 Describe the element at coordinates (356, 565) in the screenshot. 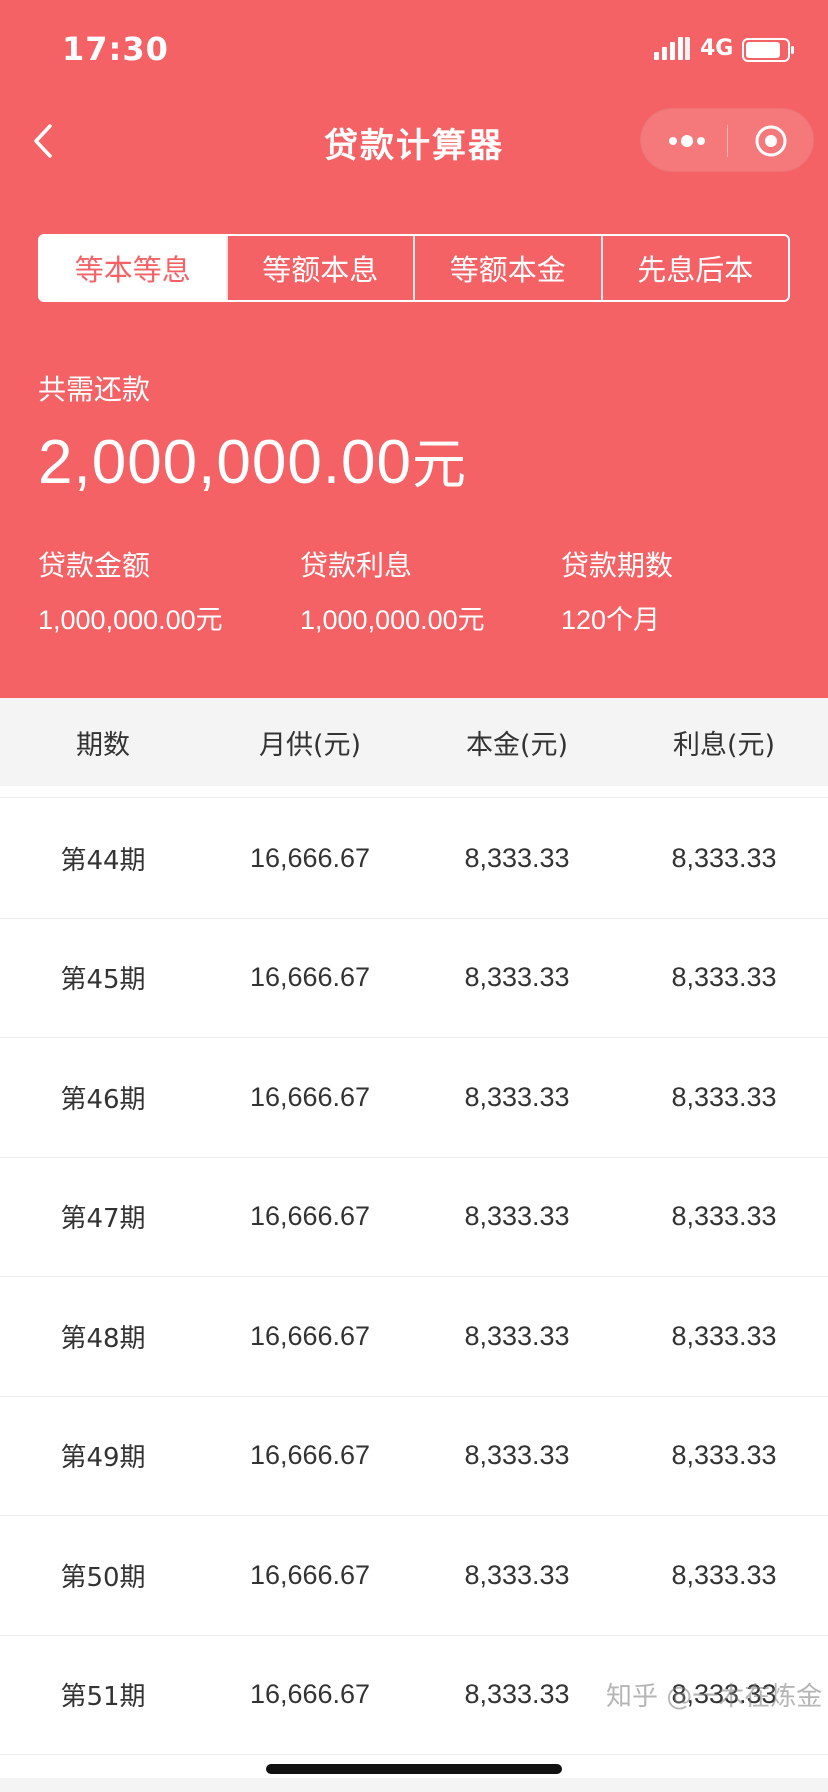

I see `loan-interest-label: 贷款利息` at that location.